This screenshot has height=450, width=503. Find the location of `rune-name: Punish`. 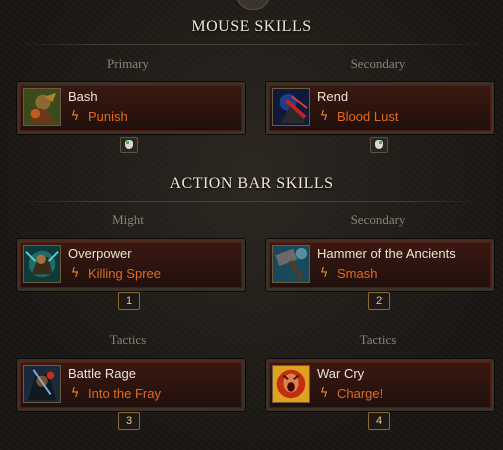

rune-name: Punish is located at coordinates (108, 116).